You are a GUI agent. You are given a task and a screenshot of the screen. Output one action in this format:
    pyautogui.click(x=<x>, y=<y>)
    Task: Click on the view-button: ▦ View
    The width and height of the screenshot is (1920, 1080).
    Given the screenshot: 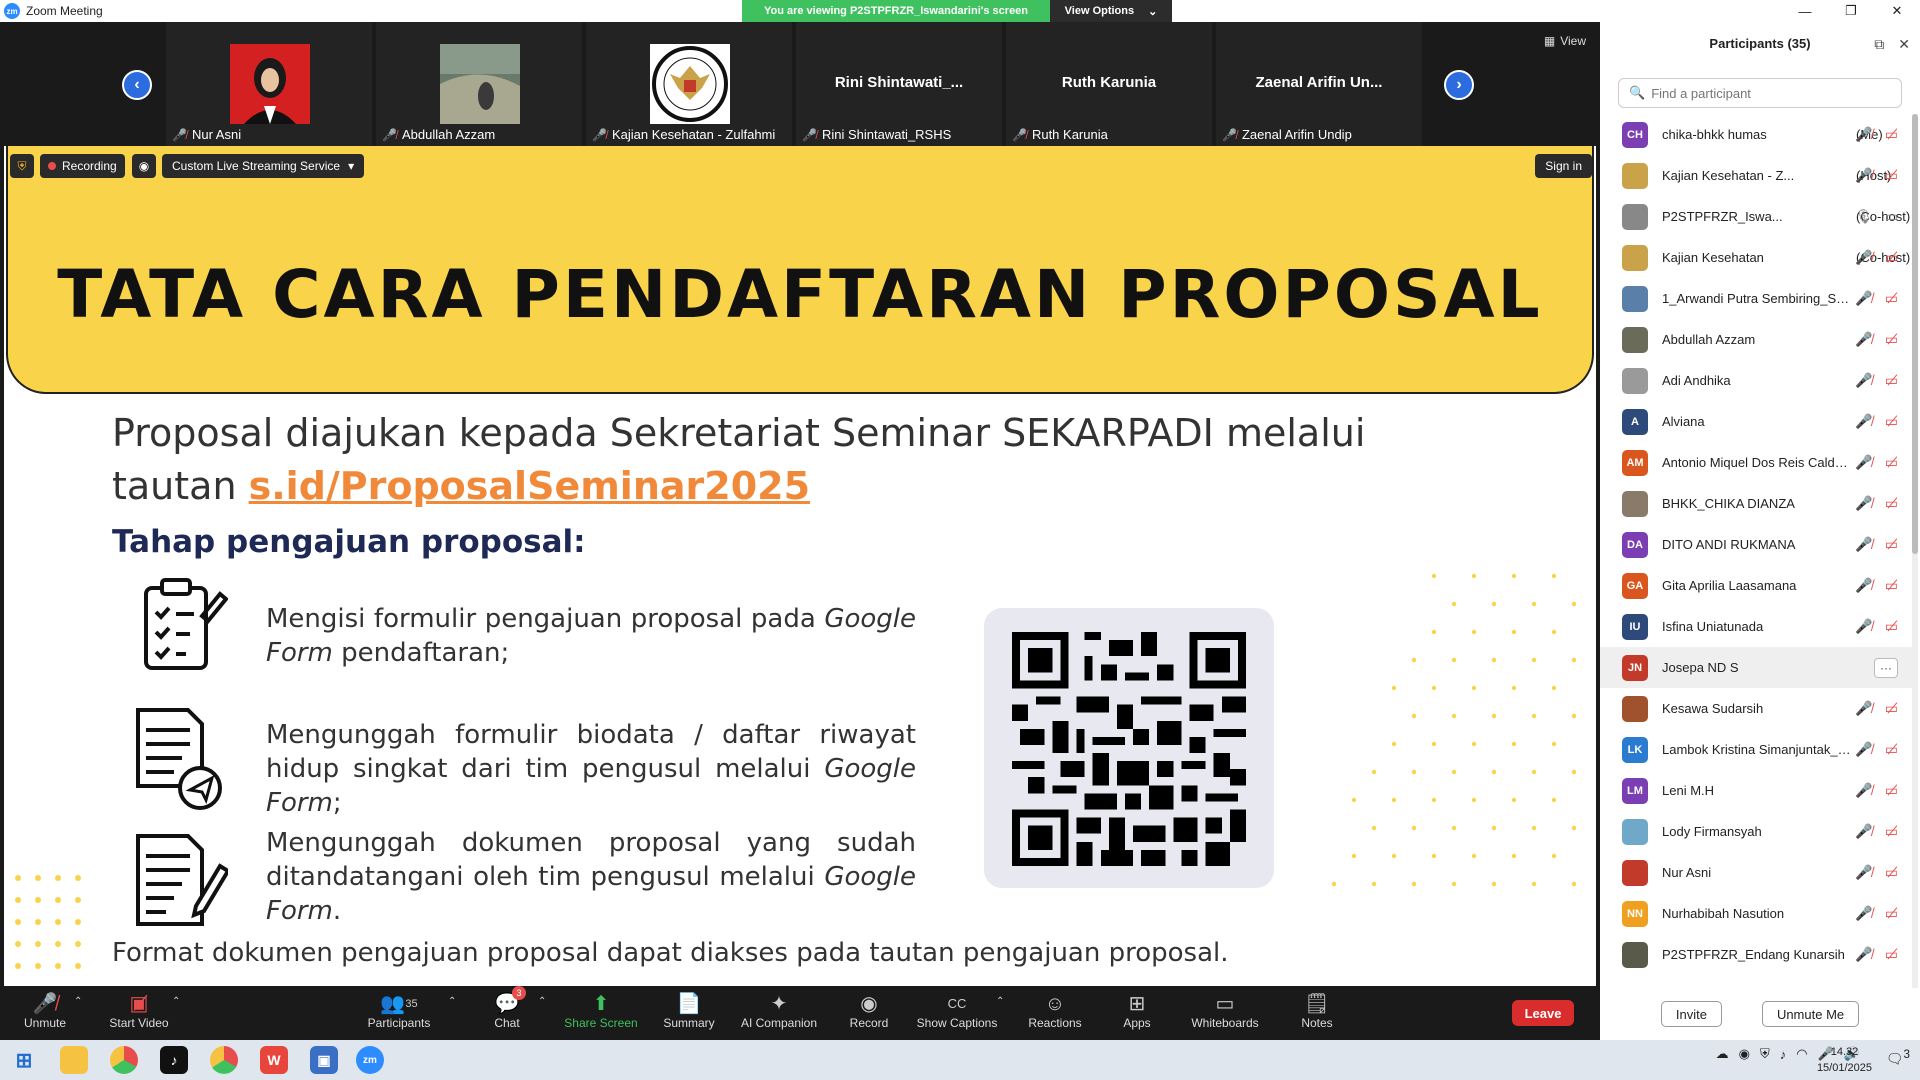 What is the action you would take?
    pyautogui.click(x=1565, y=41)
    